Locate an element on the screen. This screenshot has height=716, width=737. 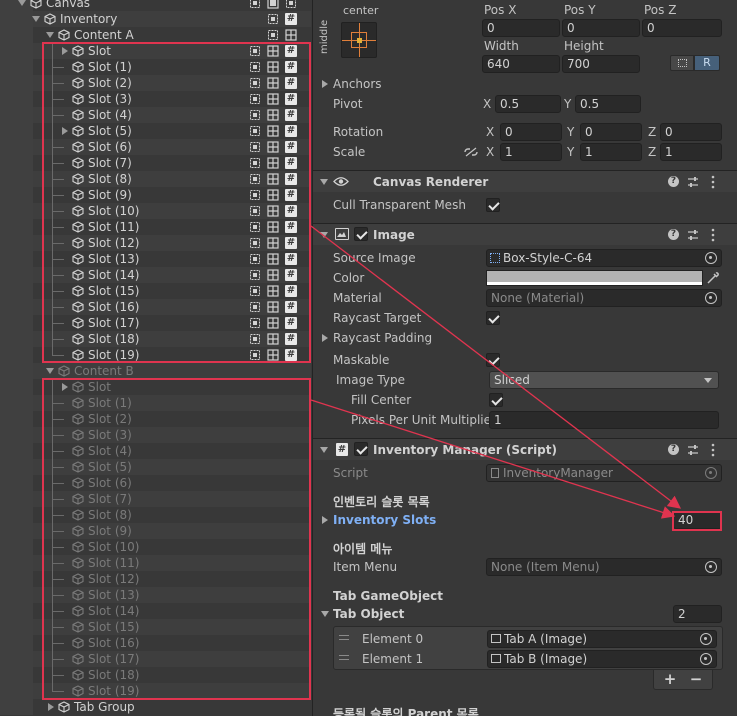
inventory-manager-enabled-checkbox is located at coordinates (361, 449).